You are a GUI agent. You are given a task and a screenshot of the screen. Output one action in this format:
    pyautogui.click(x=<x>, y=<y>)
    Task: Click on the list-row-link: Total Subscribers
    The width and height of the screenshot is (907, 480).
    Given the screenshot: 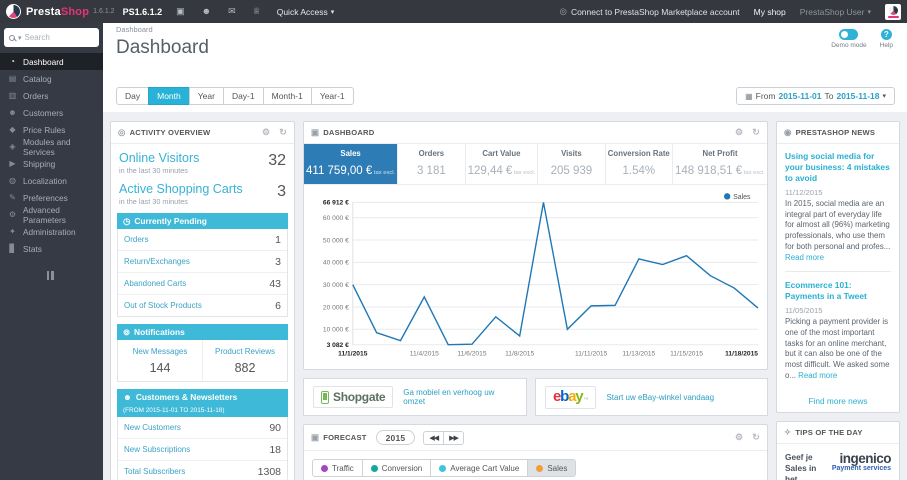 What is the action you would take?
    pyautogui.click(x=154, y=471)
    